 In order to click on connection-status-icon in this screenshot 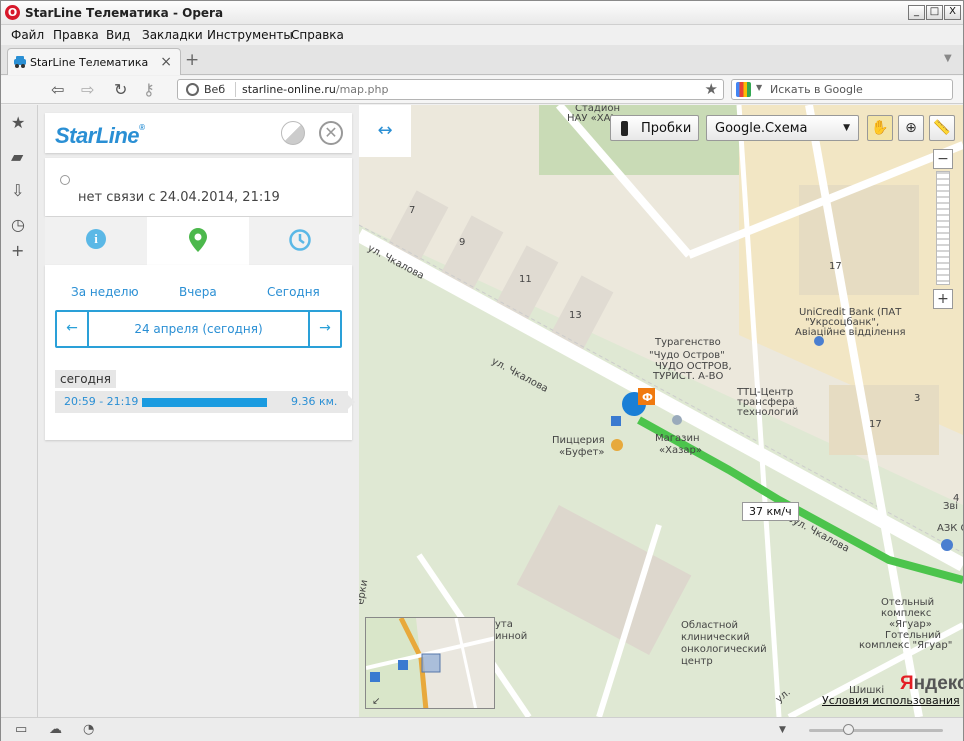, I will do `click(65, 180)`.